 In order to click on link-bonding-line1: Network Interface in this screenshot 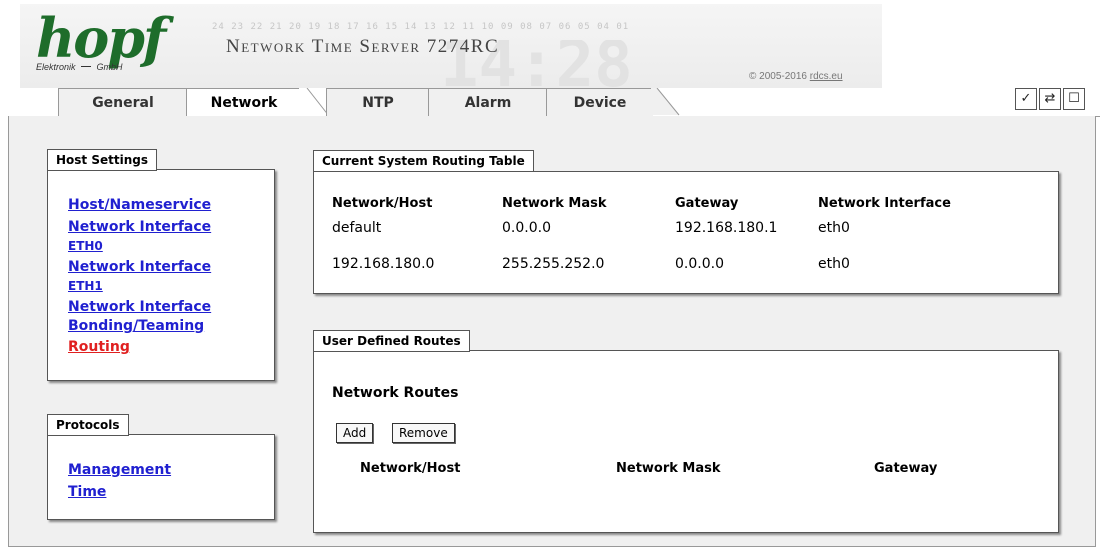, I will do `click(140, 307)`.